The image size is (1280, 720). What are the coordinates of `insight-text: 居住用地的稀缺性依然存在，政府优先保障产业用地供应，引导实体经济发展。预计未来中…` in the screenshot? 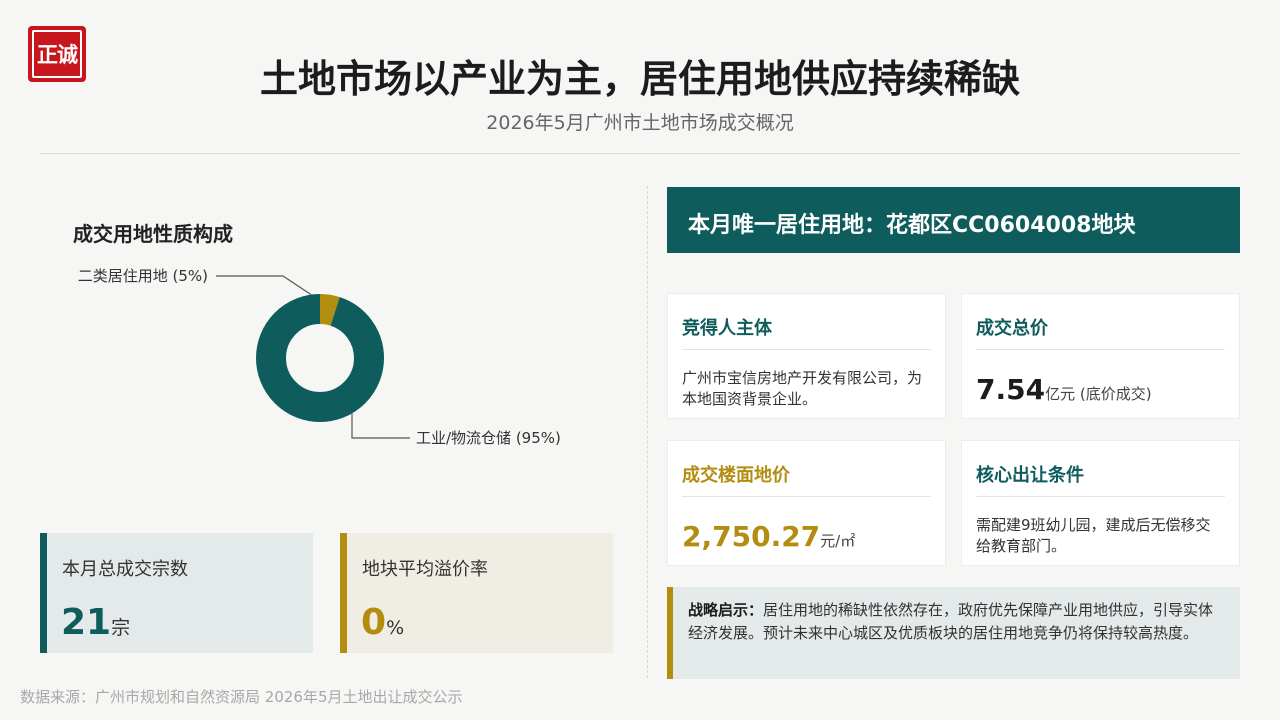 It's located at (951, 621).